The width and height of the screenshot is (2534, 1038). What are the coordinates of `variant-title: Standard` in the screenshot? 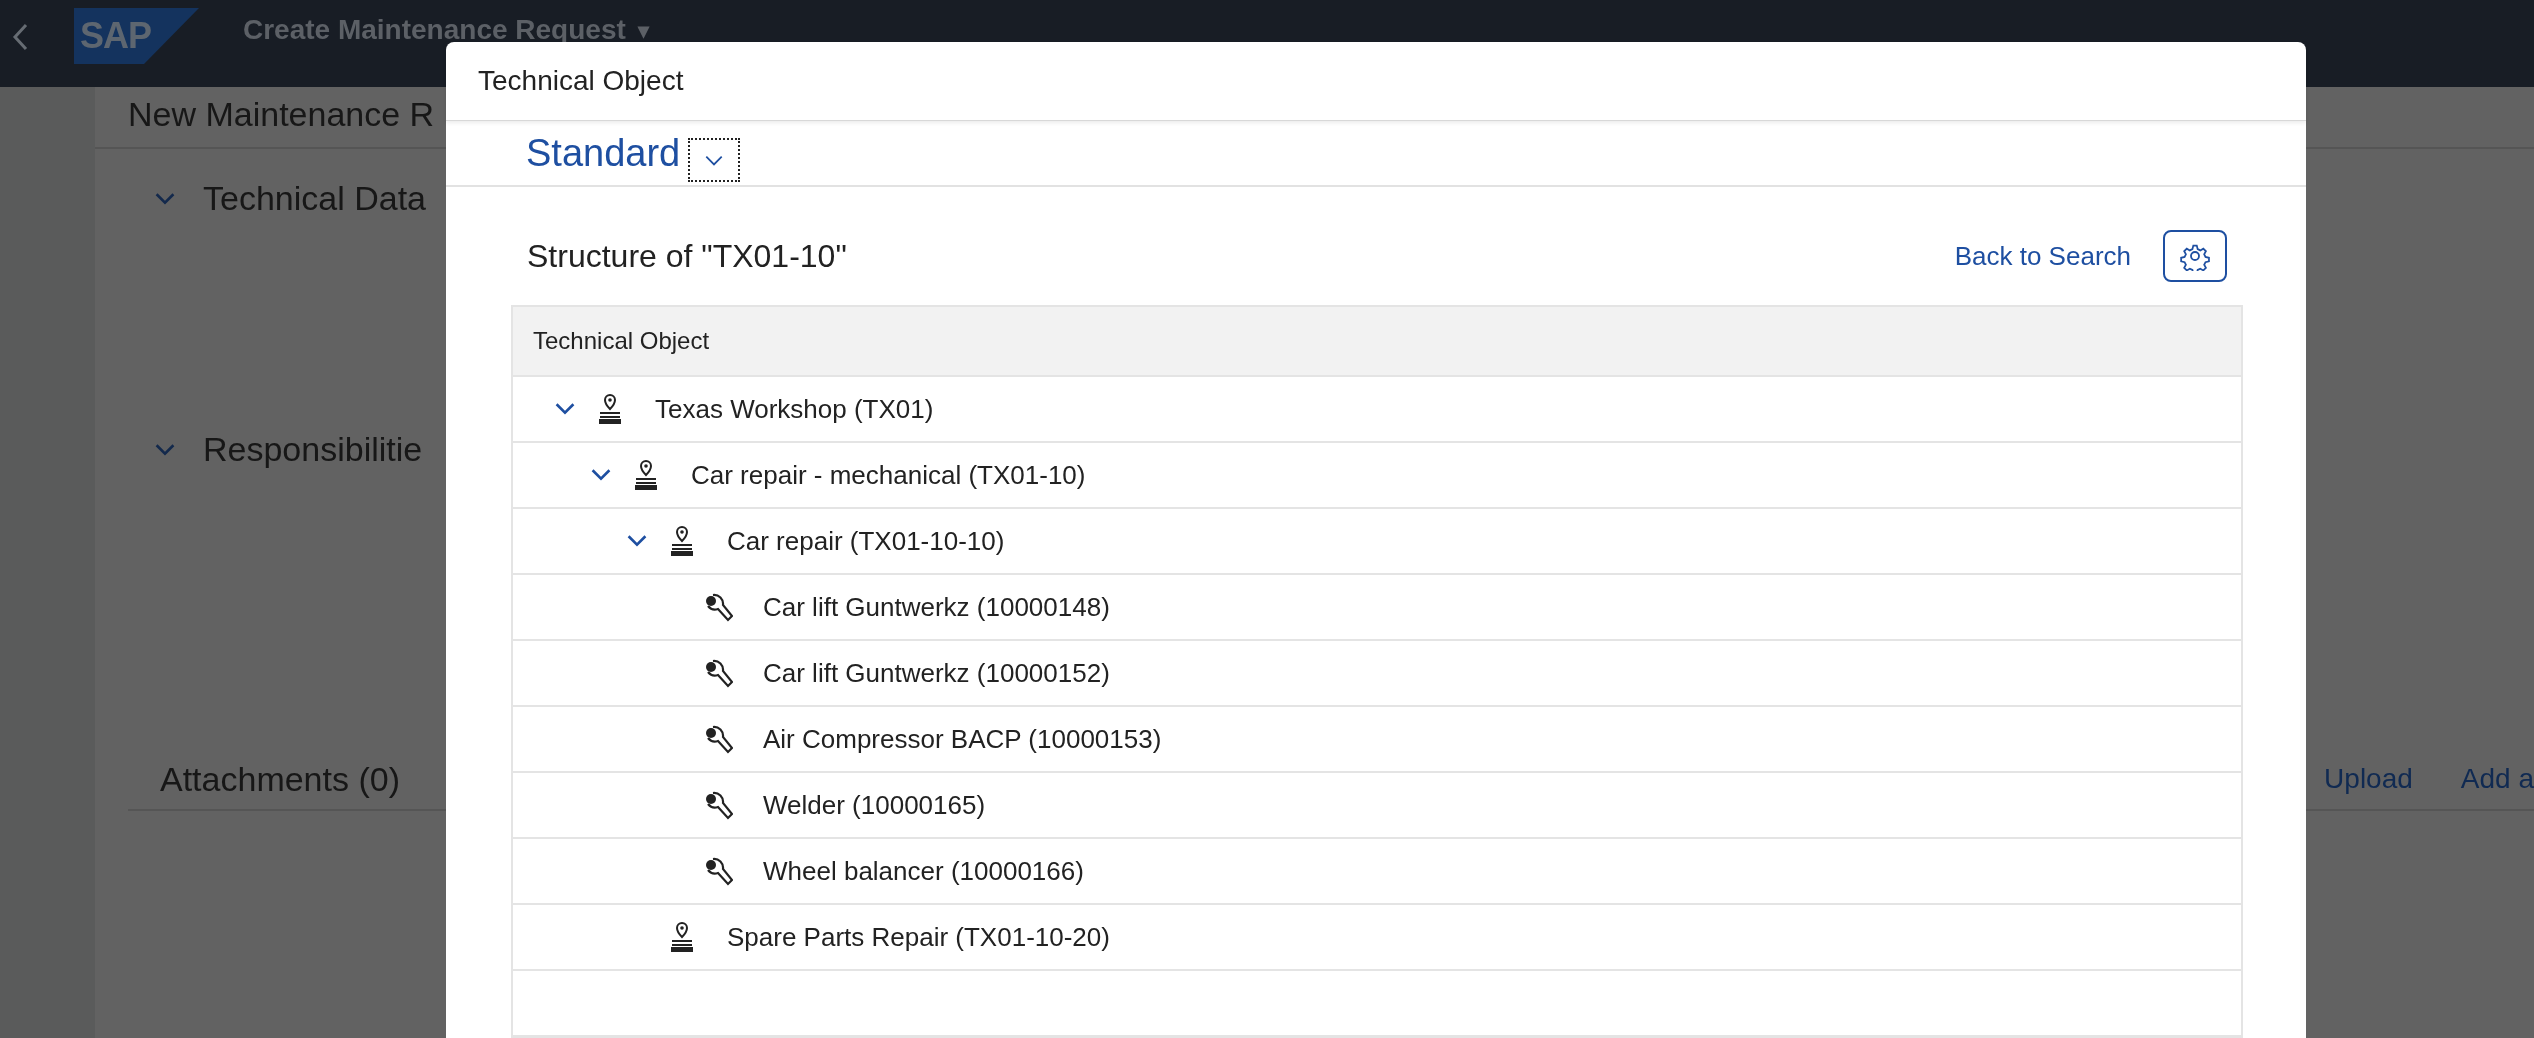 It's located at (603, 153).